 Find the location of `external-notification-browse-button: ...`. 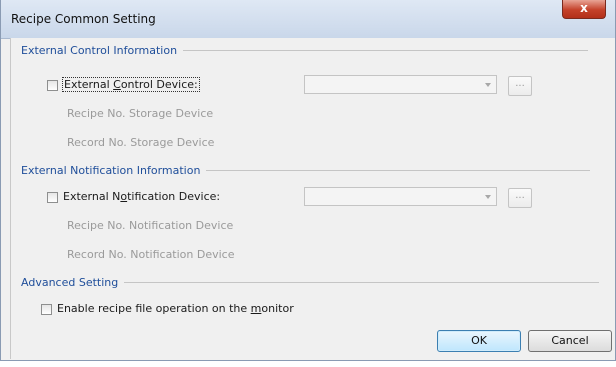

external-notification-browse-button: ... is located at coordinates (520, 198).